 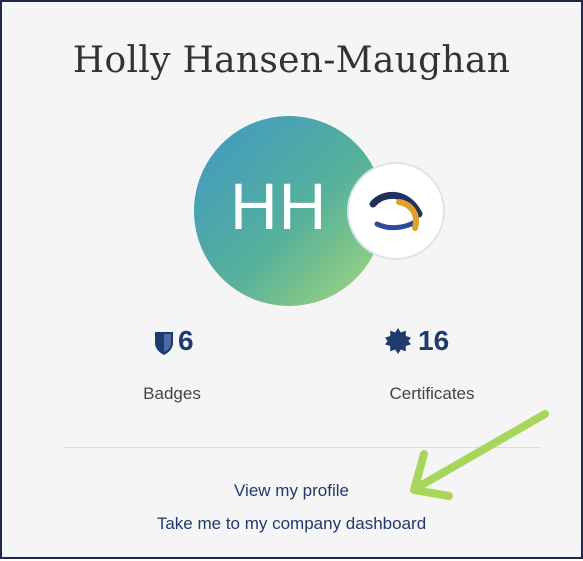 I want to click on view-profile-link: View my profile, so click(x=291, y=491).